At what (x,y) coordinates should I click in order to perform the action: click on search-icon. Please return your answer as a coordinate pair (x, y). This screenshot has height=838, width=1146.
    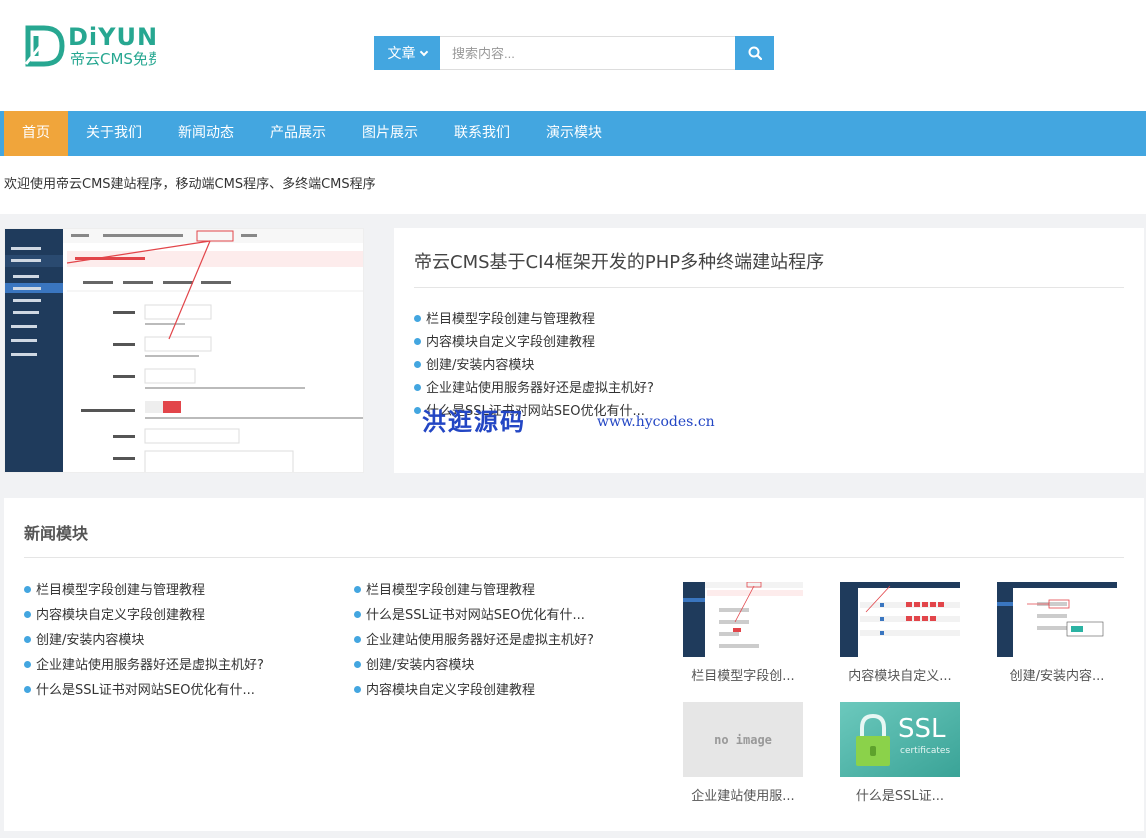
    Looking at the image, I should click on (755, 53).